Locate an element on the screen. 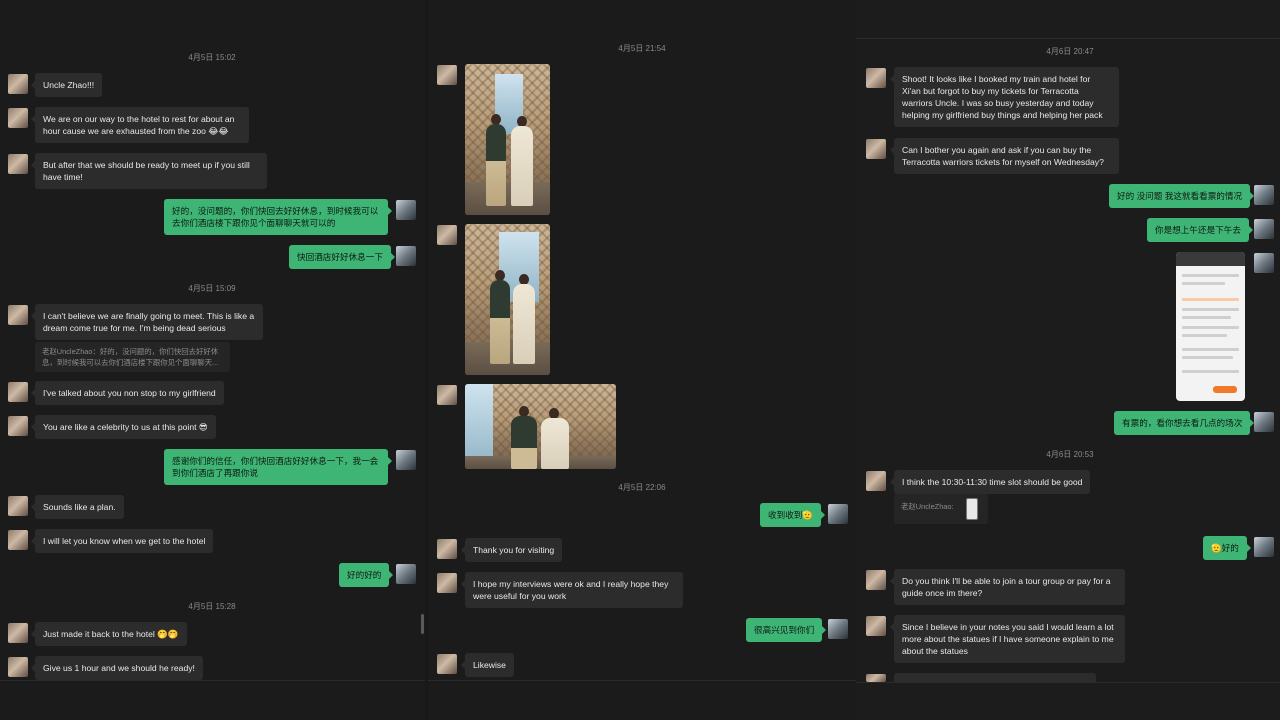 The image size is (1280, 720). message-bubble-outgoing: 有票的，看你想去看几点的场次 is located at coordinates (1184, 423).